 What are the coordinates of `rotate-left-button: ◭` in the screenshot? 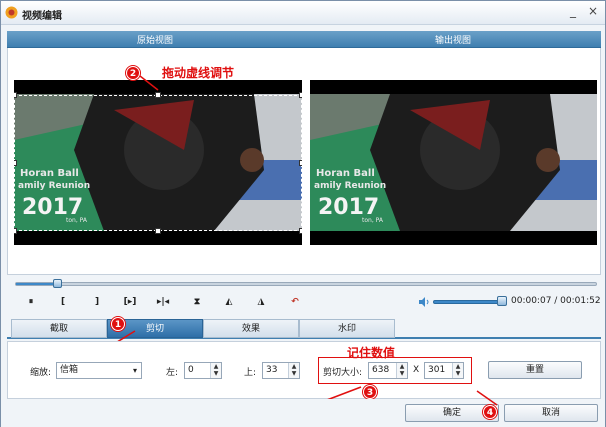 It's located at (229, 302).